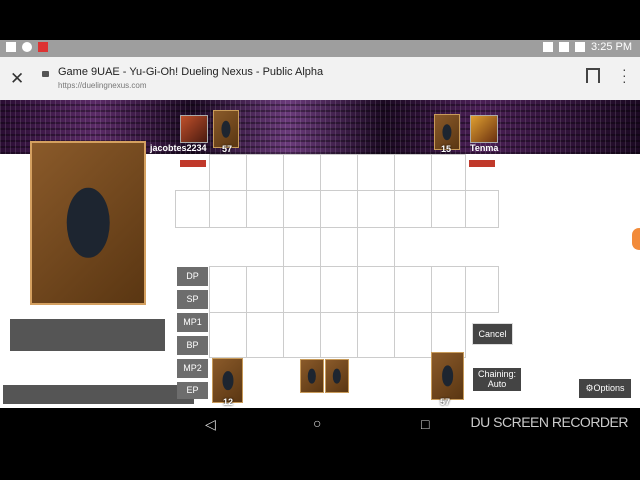 Image resolution: width=640 pixels, height=480 pixels. I want to click on player-name-left: jacobtes2234, so click(178, 148).